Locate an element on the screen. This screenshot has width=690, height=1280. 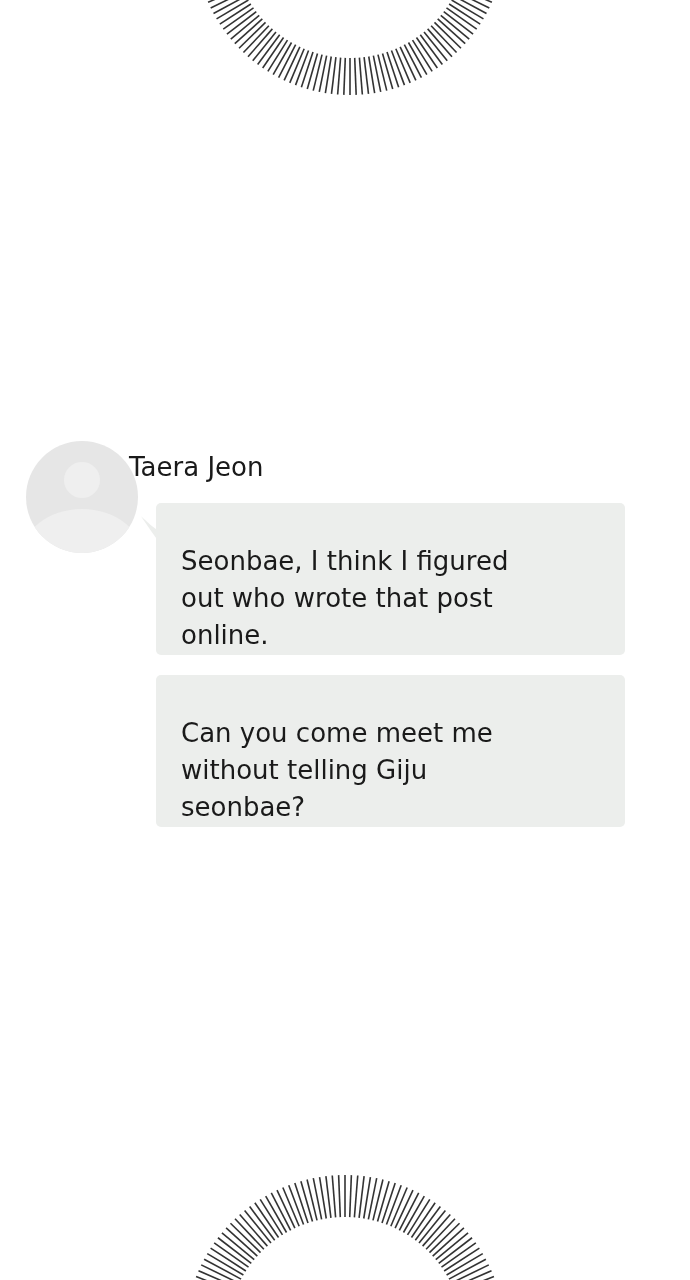
message-bubble: Seonbae, I think I figured out who wrote that post online. is located at coordinates (390, 579).